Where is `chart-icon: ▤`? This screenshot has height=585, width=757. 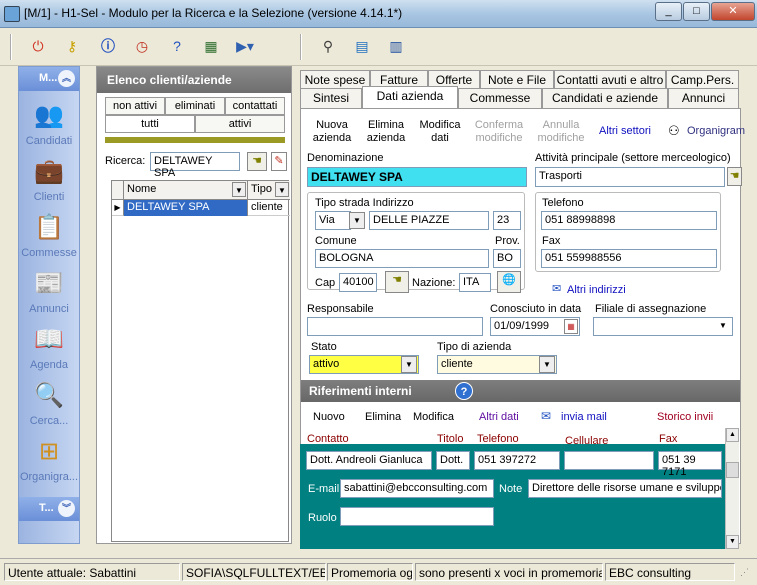 chart-icon: ▤ is located at coordinates (362, 46).